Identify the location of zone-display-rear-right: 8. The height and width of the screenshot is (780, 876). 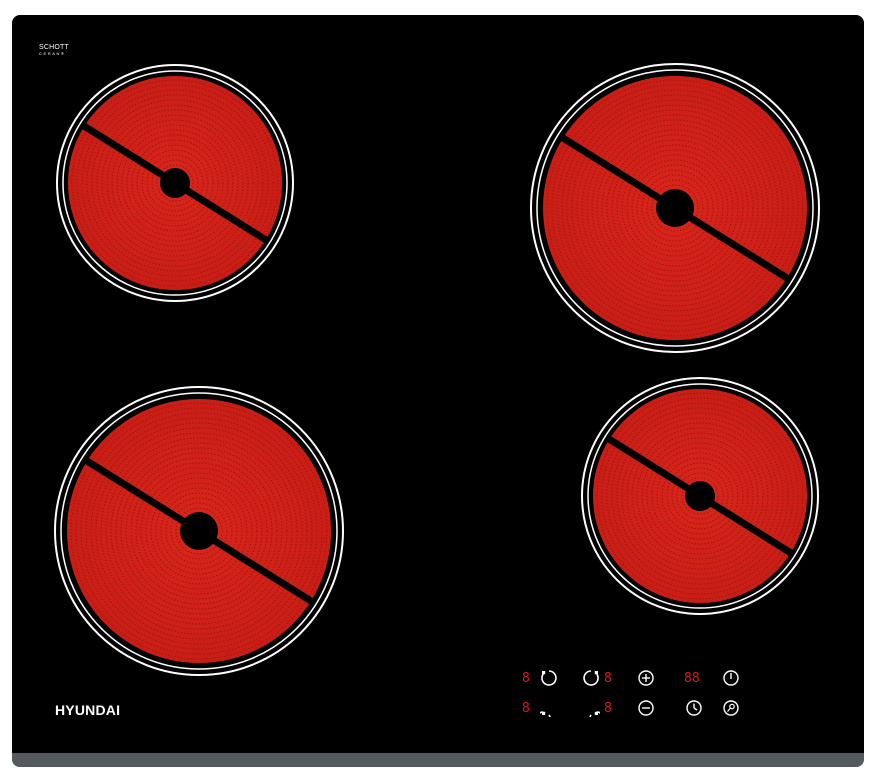
(608, 678).